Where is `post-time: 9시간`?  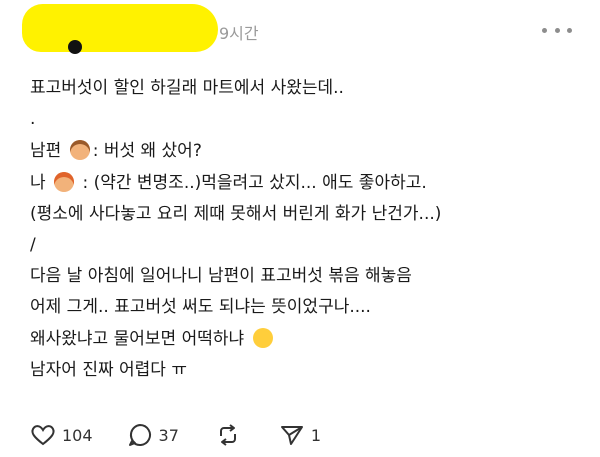 post-time: 9시간 is located at coordinates (239, 33).